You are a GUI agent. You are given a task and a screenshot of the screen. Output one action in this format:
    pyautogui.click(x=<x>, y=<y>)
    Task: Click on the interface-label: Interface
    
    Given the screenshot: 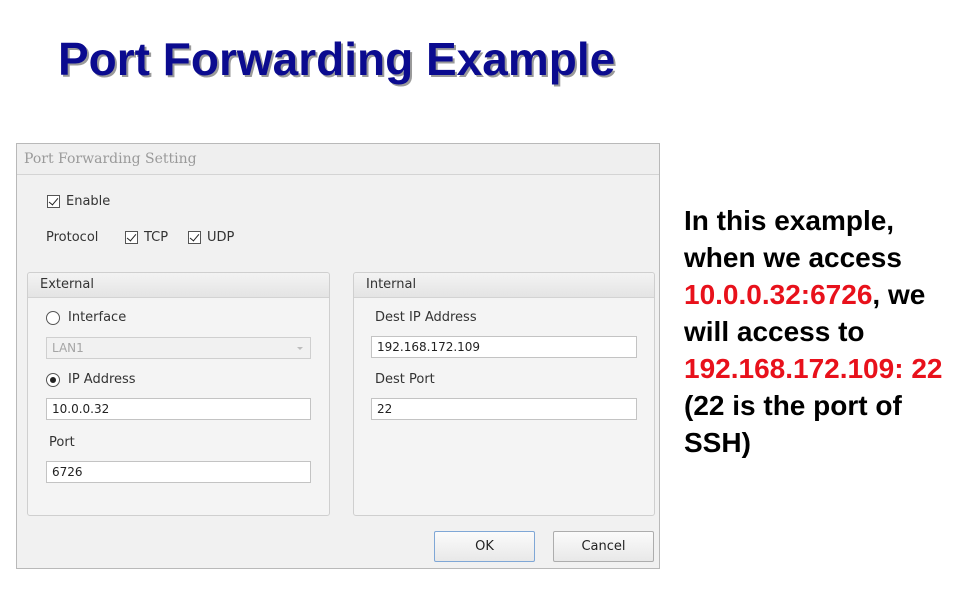 What is the action you would take?
    pyautogui.click(x=97, y=317)
    